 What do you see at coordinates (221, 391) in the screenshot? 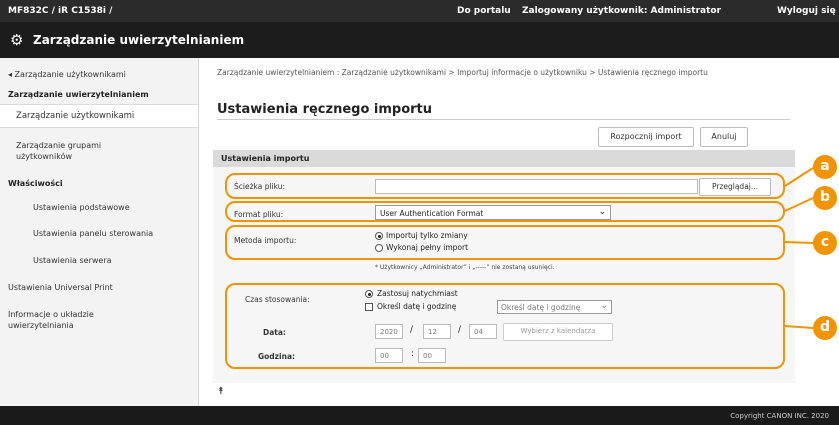
I see `scroll-top-icon: ⯭` at bounding box center [221, 391].